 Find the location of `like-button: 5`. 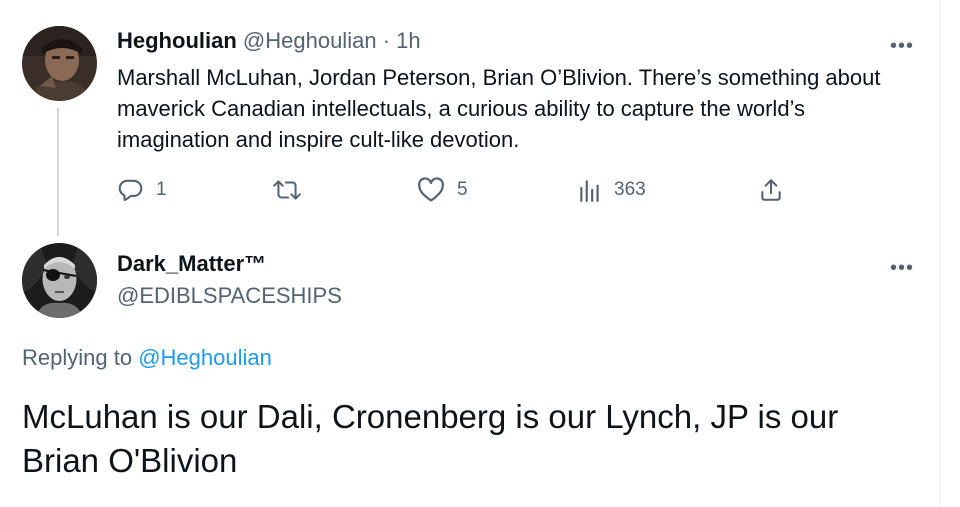

like-button: 5 is located at coordinates (442, 190).